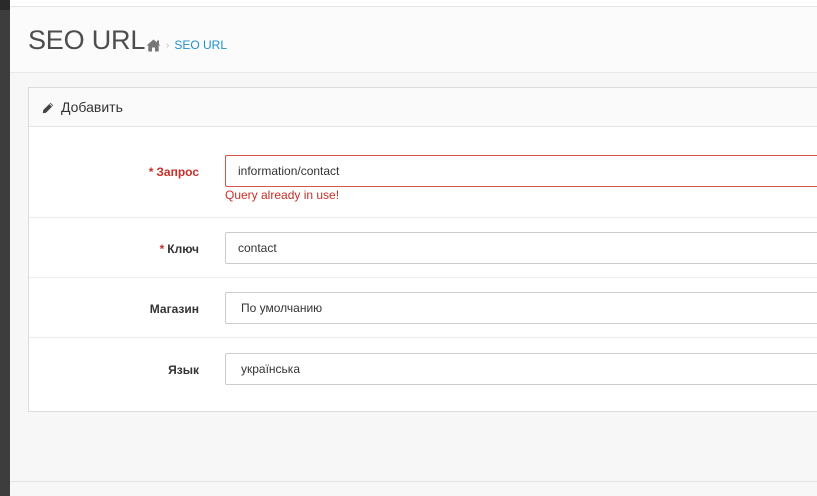 This screenshot has width=817, height=496. I want to click on panel-heading-title: Добавить, so click(92, 107).